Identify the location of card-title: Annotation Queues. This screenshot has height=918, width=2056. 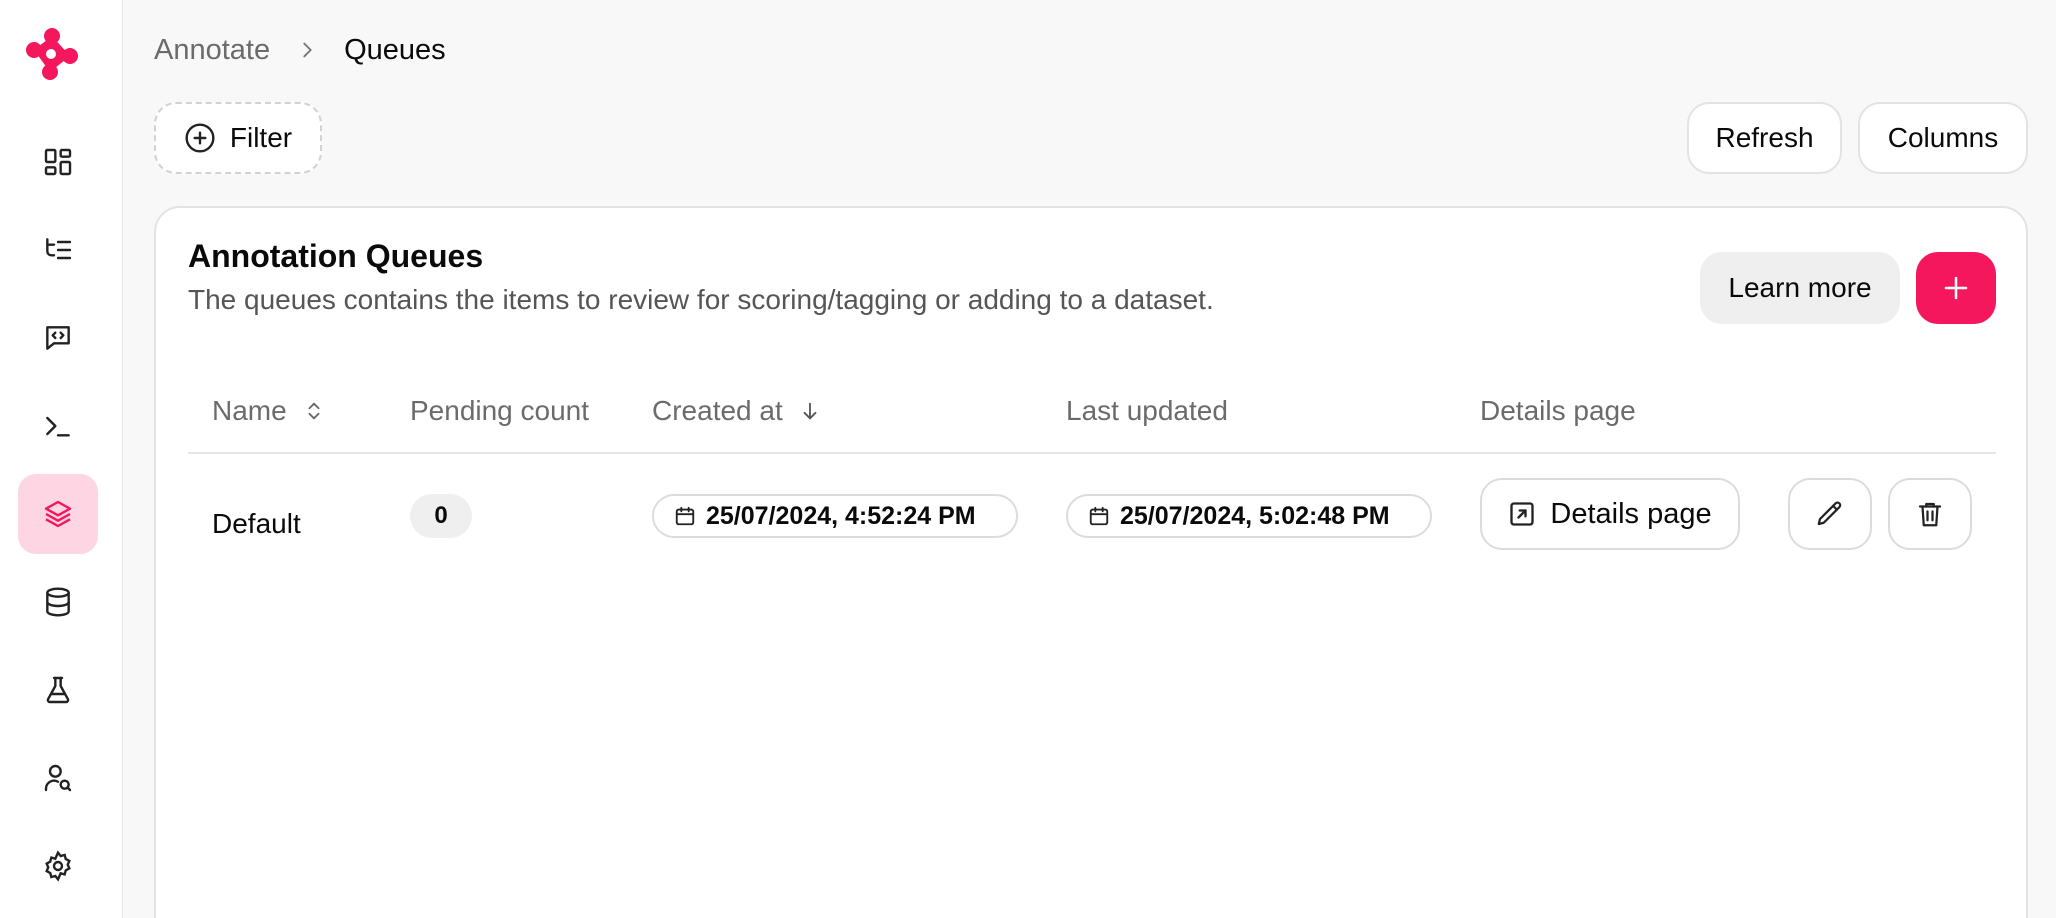
(336, 256).